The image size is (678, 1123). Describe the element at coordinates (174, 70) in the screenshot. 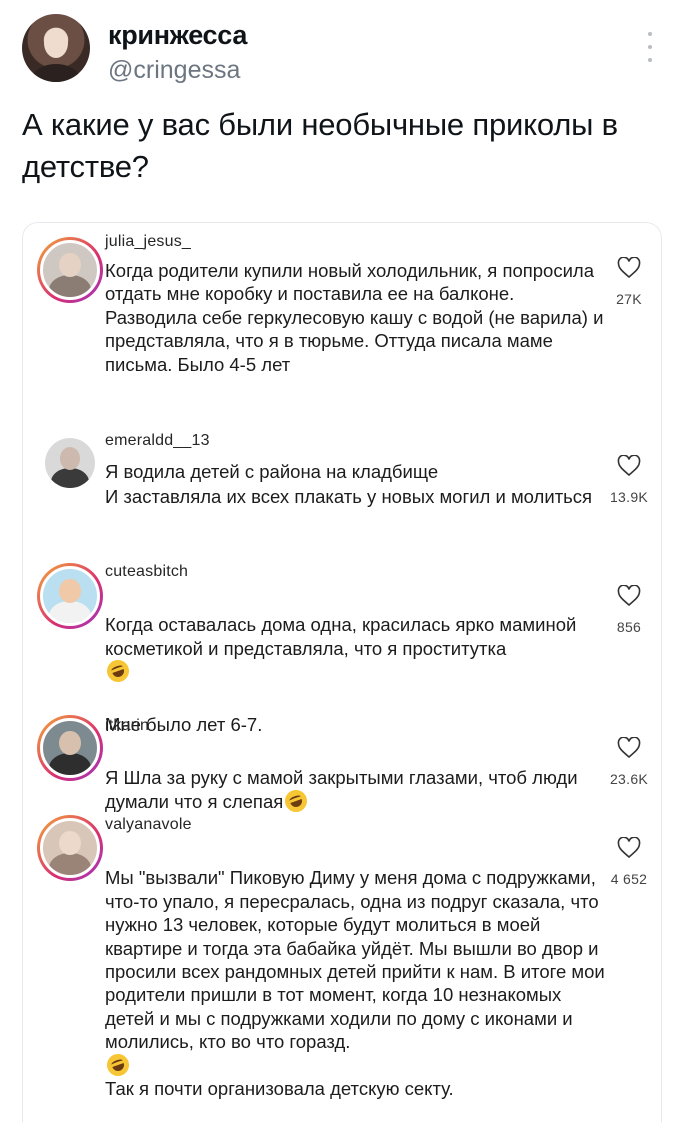

I see `author-handle: @cringessa` at that location.